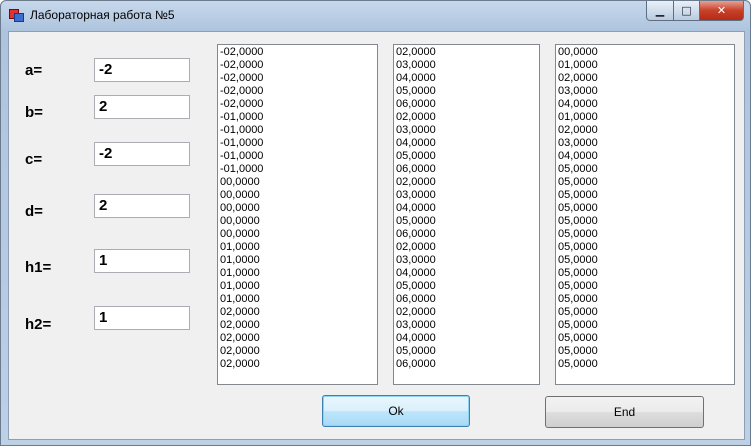  Describe the element at coordinates (624, 412) in the screenshot. I see `end-button: End` at that location.